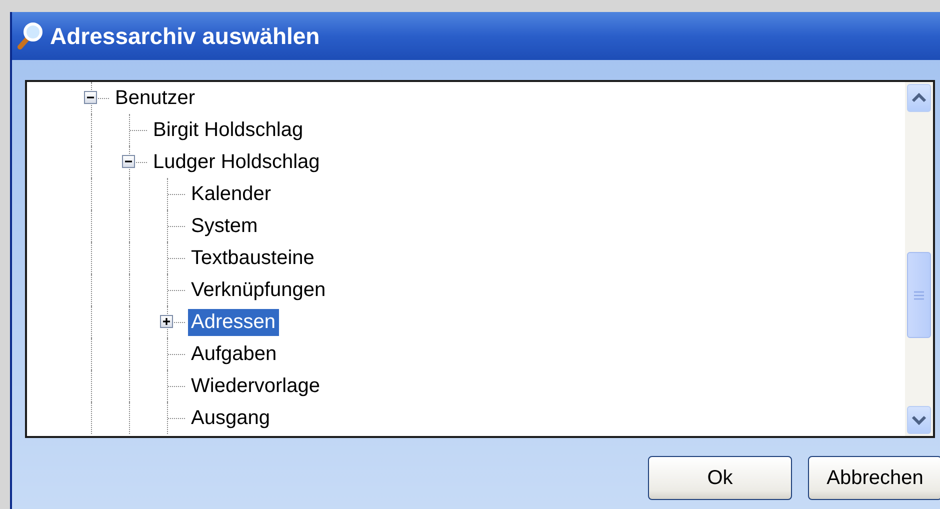 The height and width of the screenshot is (509, 940). I want to click on tree-item: Wiedervorlage, so click(255, 386).